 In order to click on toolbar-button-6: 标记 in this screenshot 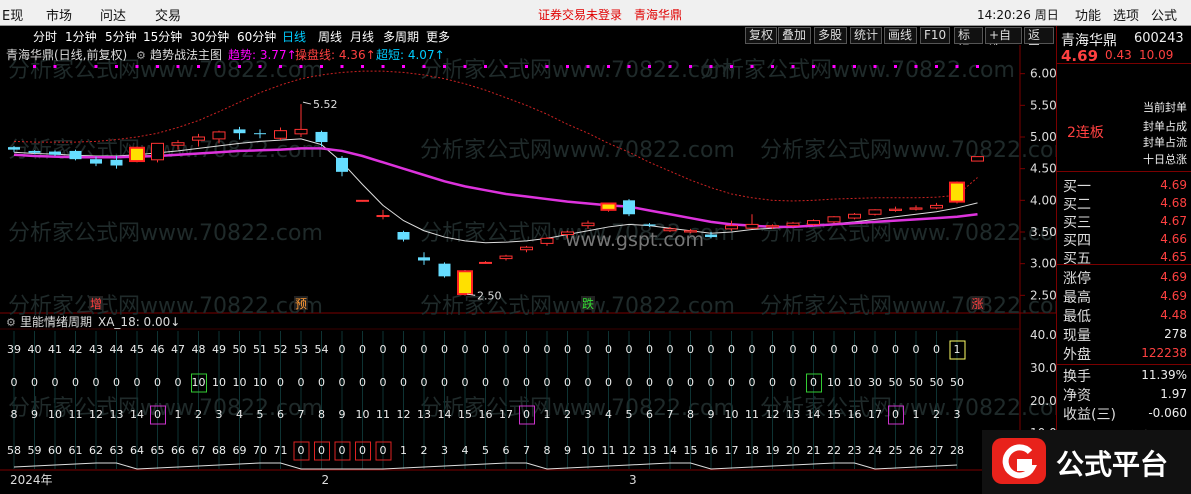, I will do `click(968, 42)`.